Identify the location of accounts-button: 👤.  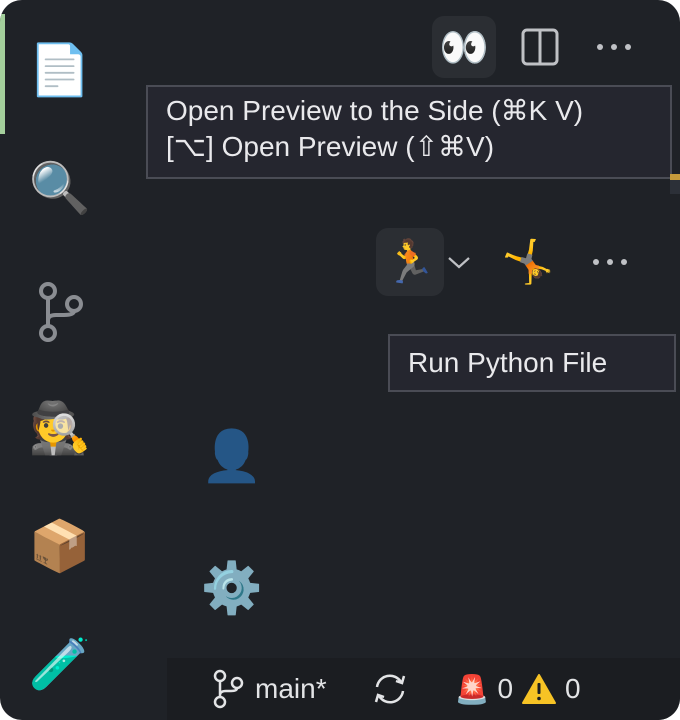
(232, 456).